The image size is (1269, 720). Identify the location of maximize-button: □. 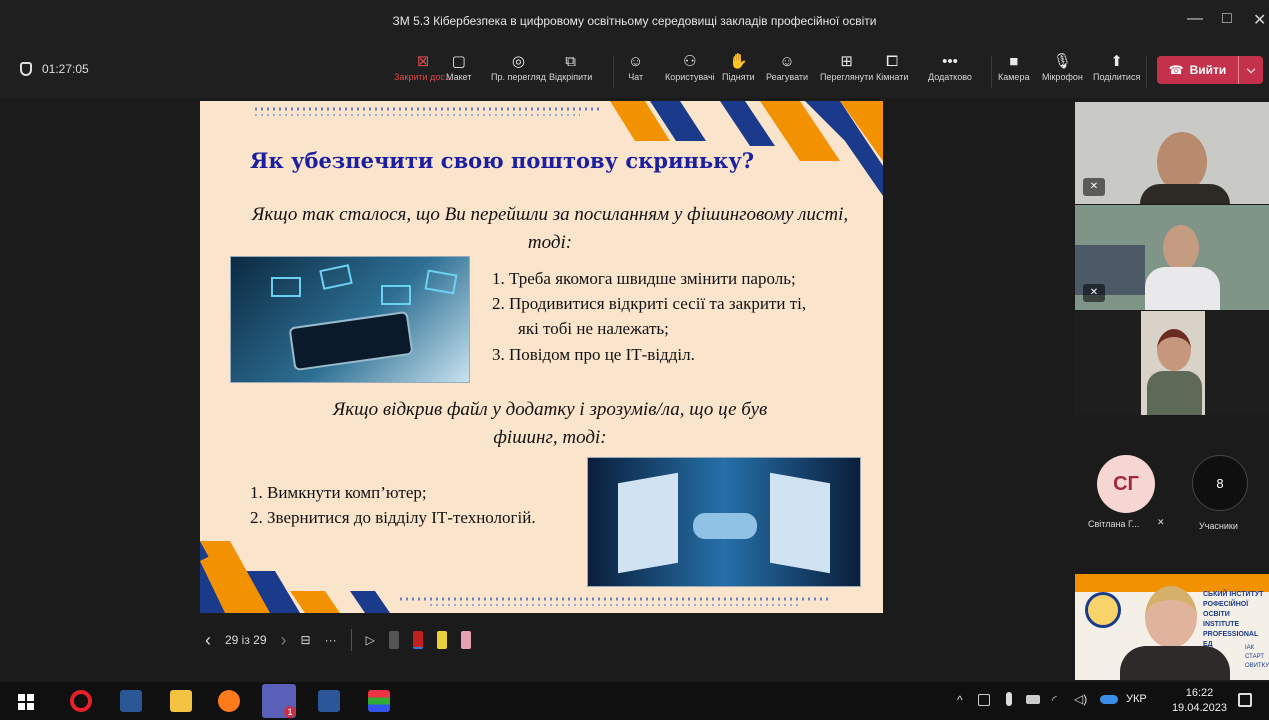
(1227, 19).